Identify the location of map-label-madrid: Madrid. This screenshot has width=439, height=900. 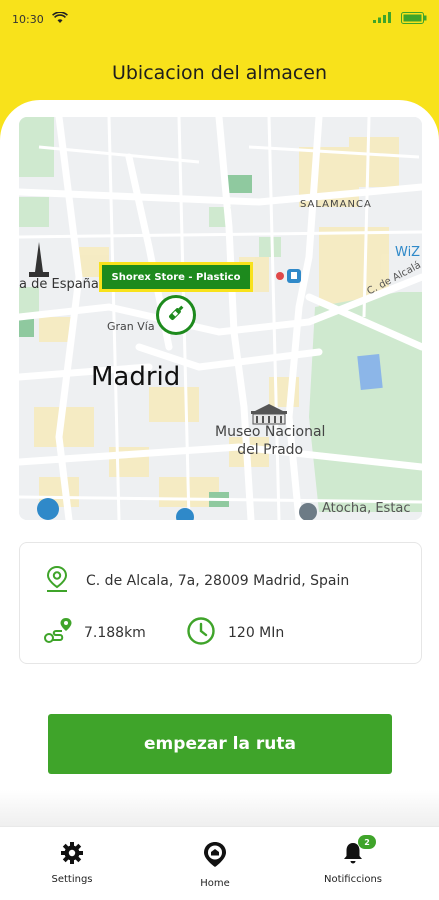
(136, 377).